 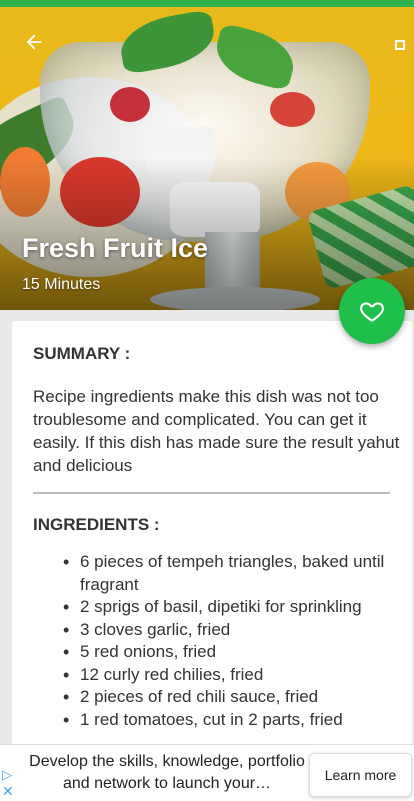 I want to click on favorite-button, so click(x=372, y=311).